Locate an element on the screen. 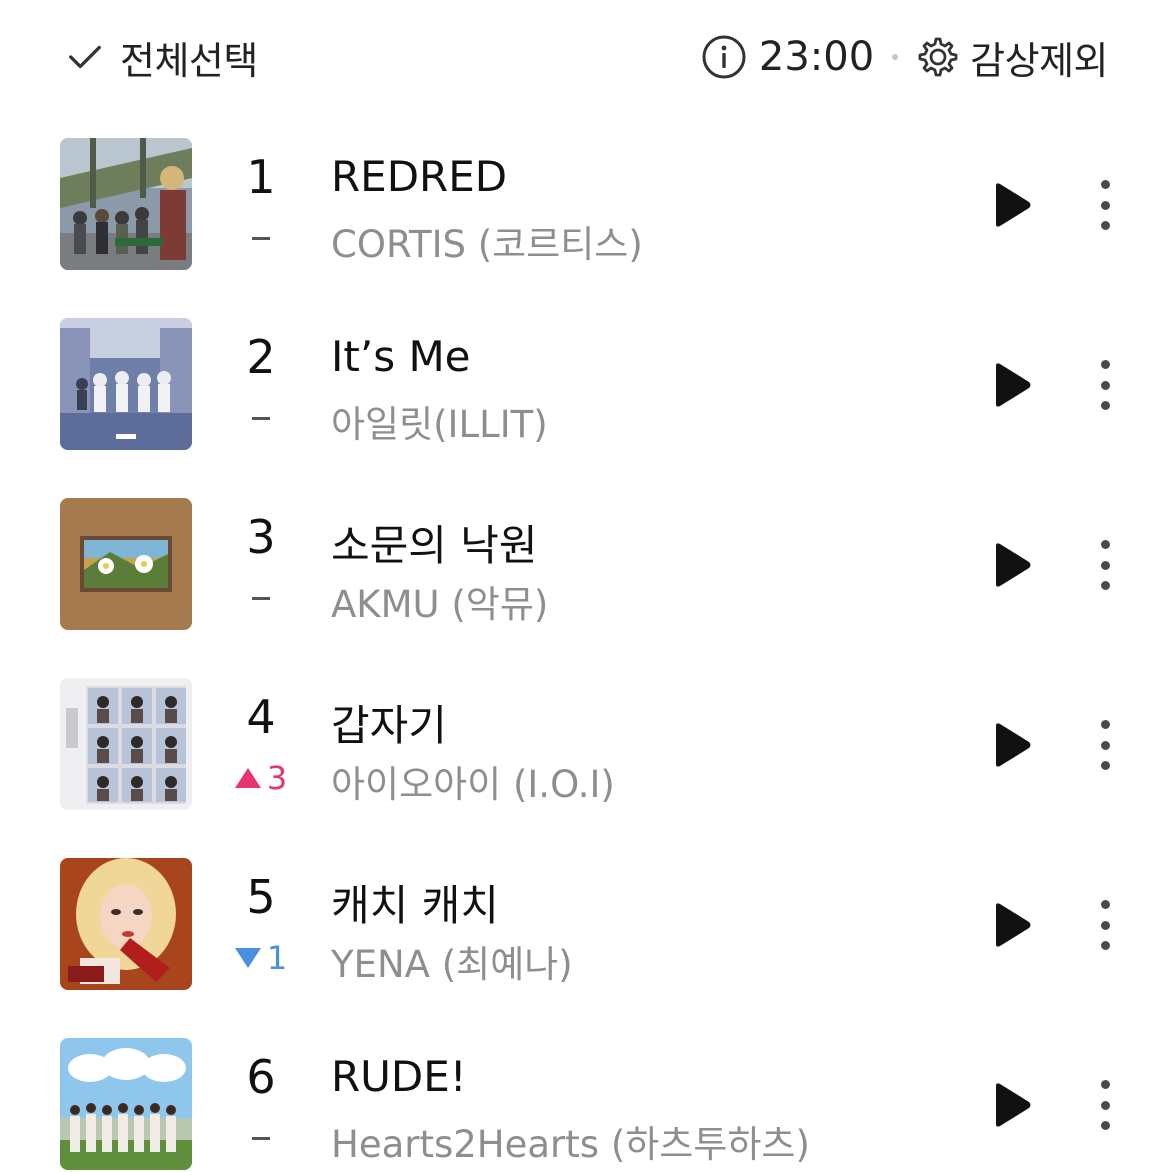 The image size is (1170, 1172). rank-number: 2 is located at coordinates (261, 357).